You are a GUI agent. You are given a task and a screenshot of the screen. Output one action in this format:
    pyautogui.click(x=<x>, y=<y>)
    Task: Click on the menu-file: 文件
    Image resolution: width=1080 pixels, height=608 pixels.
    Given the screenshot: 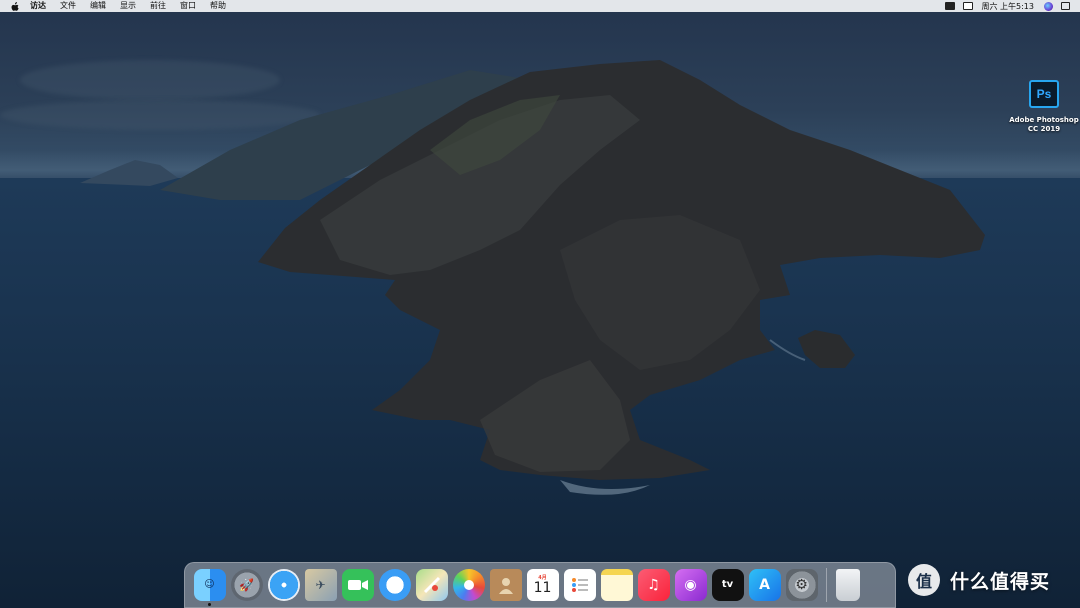 What is the action you would take?
    pyautogui.click(x=68, y=6)
    